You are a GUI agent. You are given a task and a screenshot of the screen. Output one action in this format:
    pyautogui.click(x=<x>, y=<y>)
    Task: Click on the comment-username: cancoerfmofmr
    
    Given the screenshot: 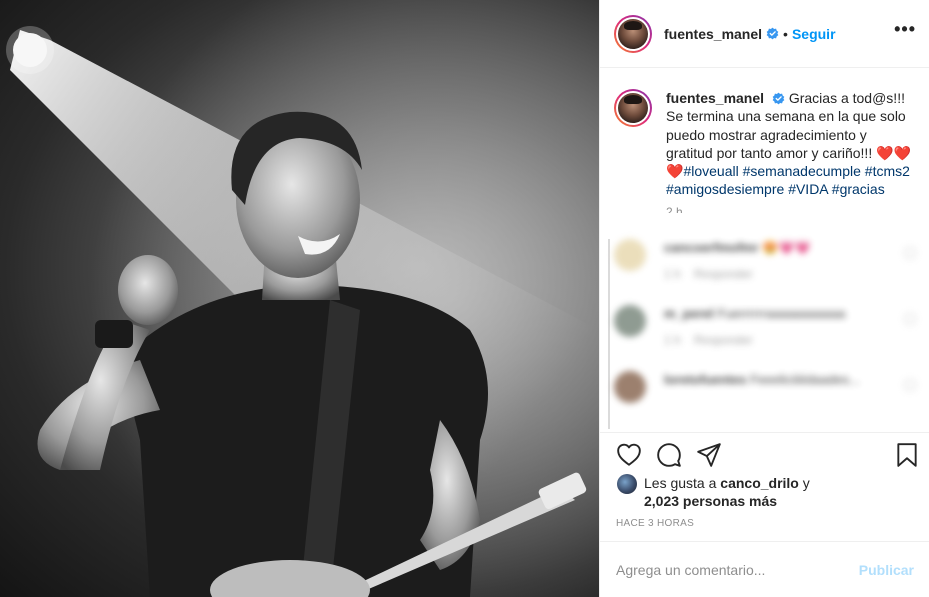 What is the action you would take?
    pyautogui.click(x=711, y=247)
    